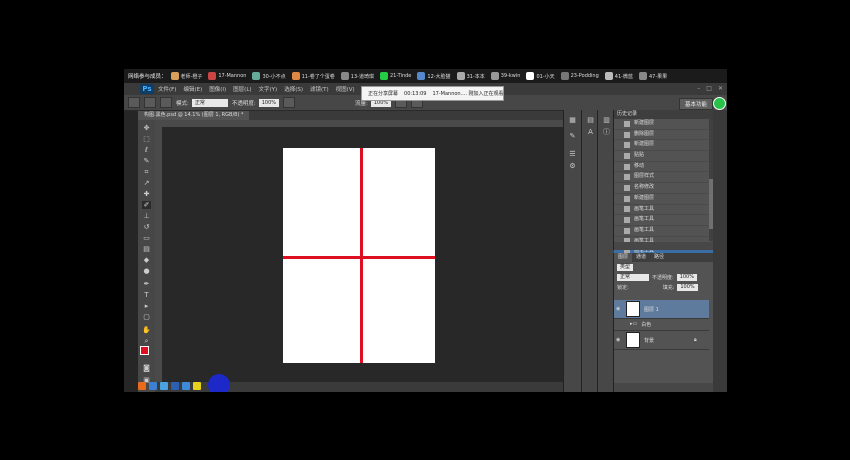 The width and height of the screenshot is (850, 460). What do you see at coordinates (359, 255) in the screenshot?
I see `document-canvas` at bounding box center [359, 255].